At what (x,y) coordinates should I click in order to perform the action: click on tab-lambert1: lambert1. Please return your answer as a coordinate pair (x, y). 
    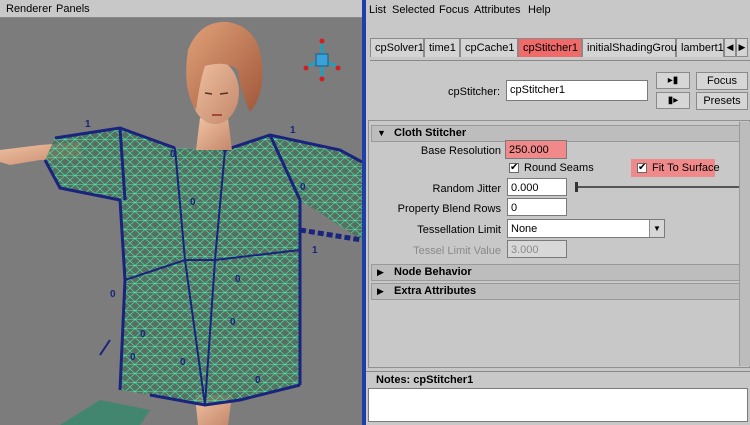
    Looking at the image, I should click on (700, 47).